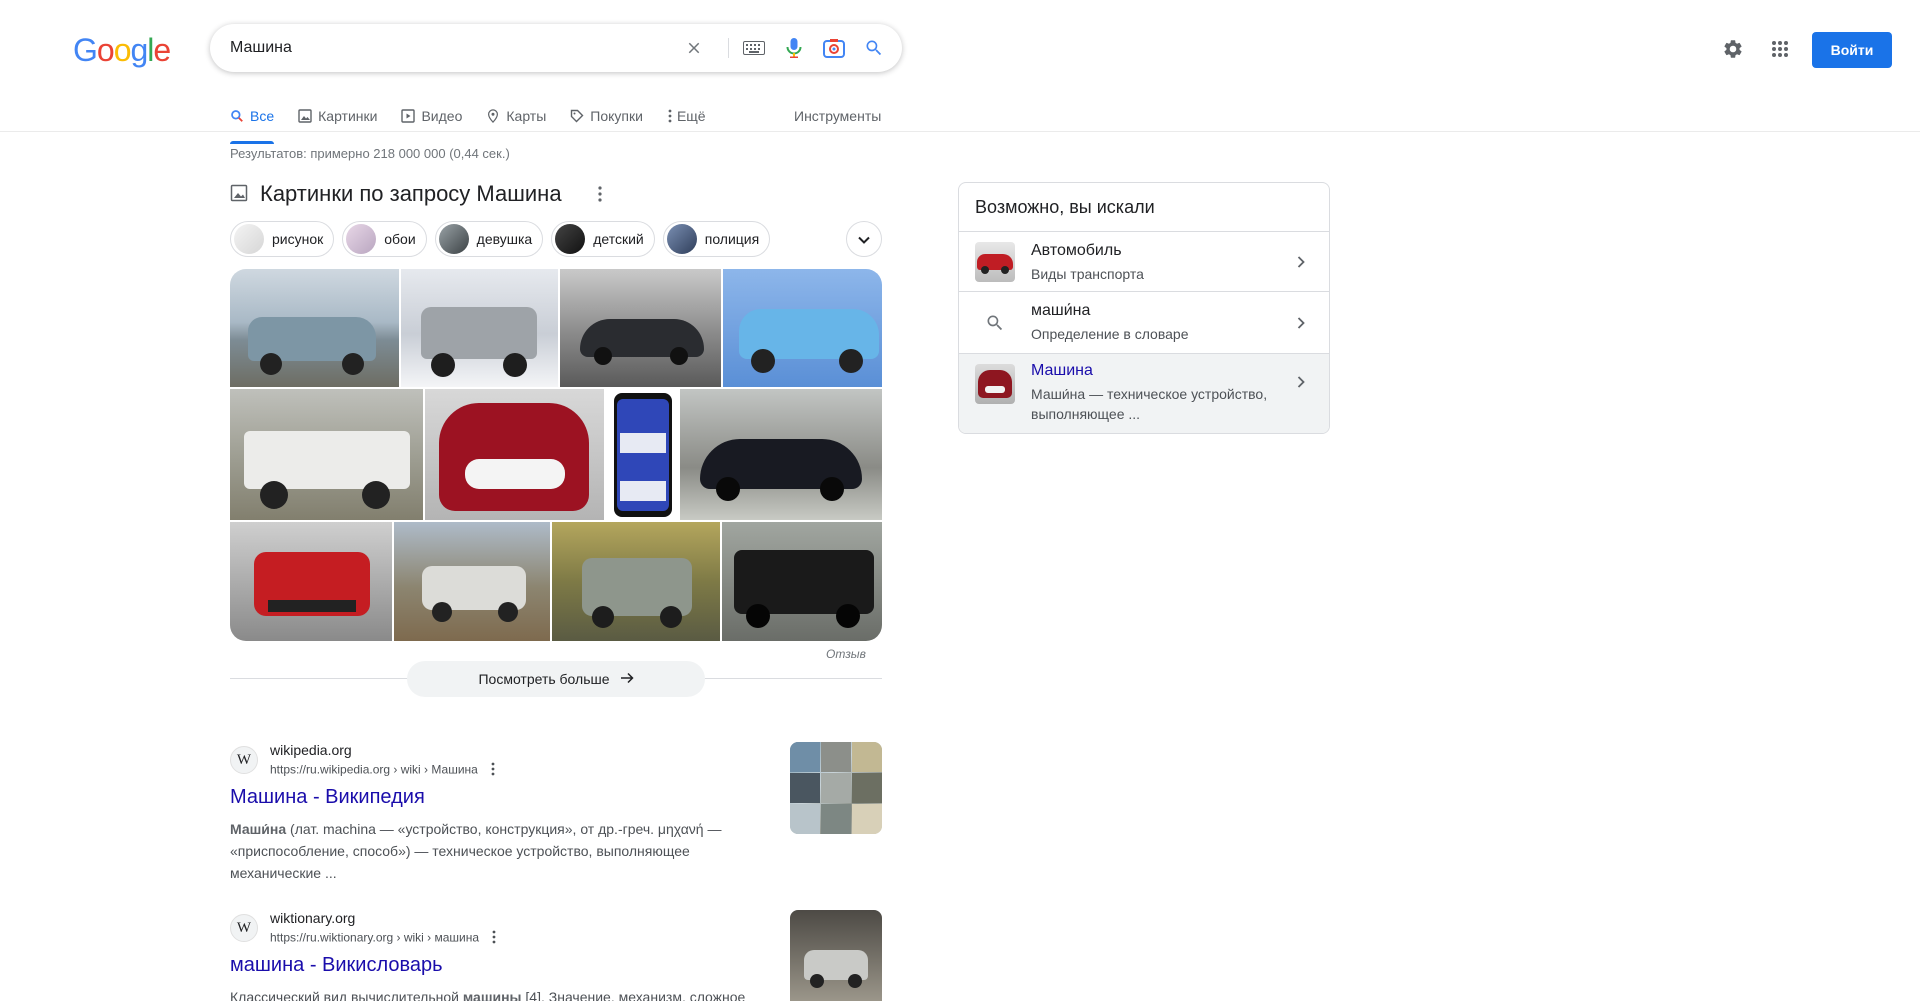 This screenshot has width=1920, height=1001. I want to click on signin-button: Войти, so click(1852, 50).